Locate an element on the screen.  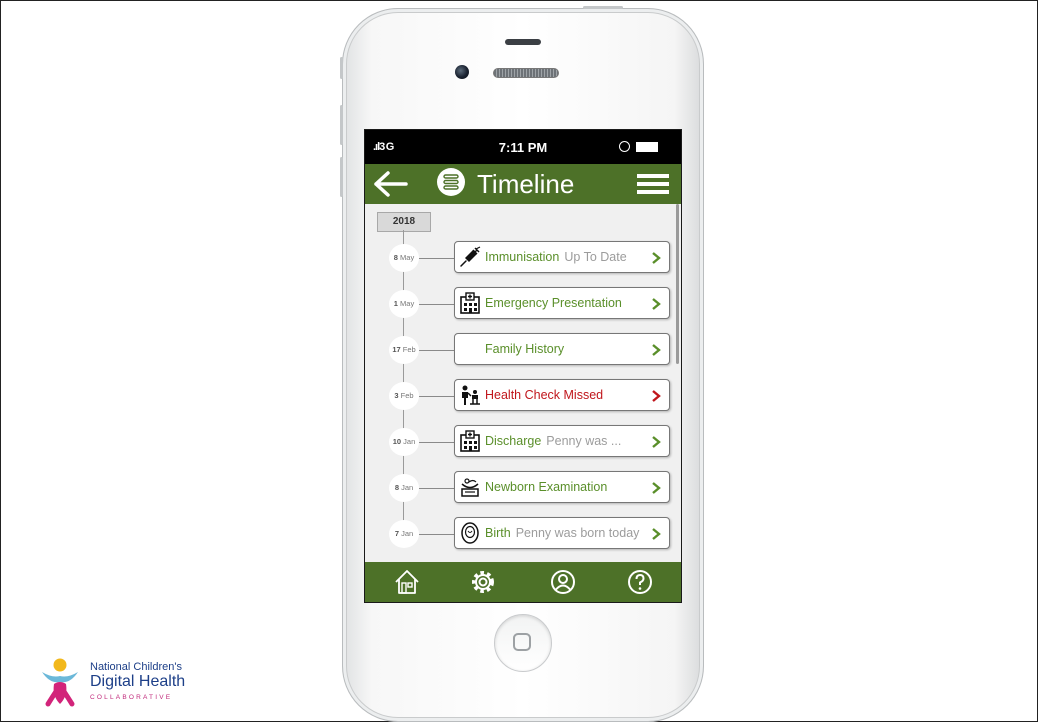
timeline-row: 17 Feb Family History is located at coordinates (523, 350).